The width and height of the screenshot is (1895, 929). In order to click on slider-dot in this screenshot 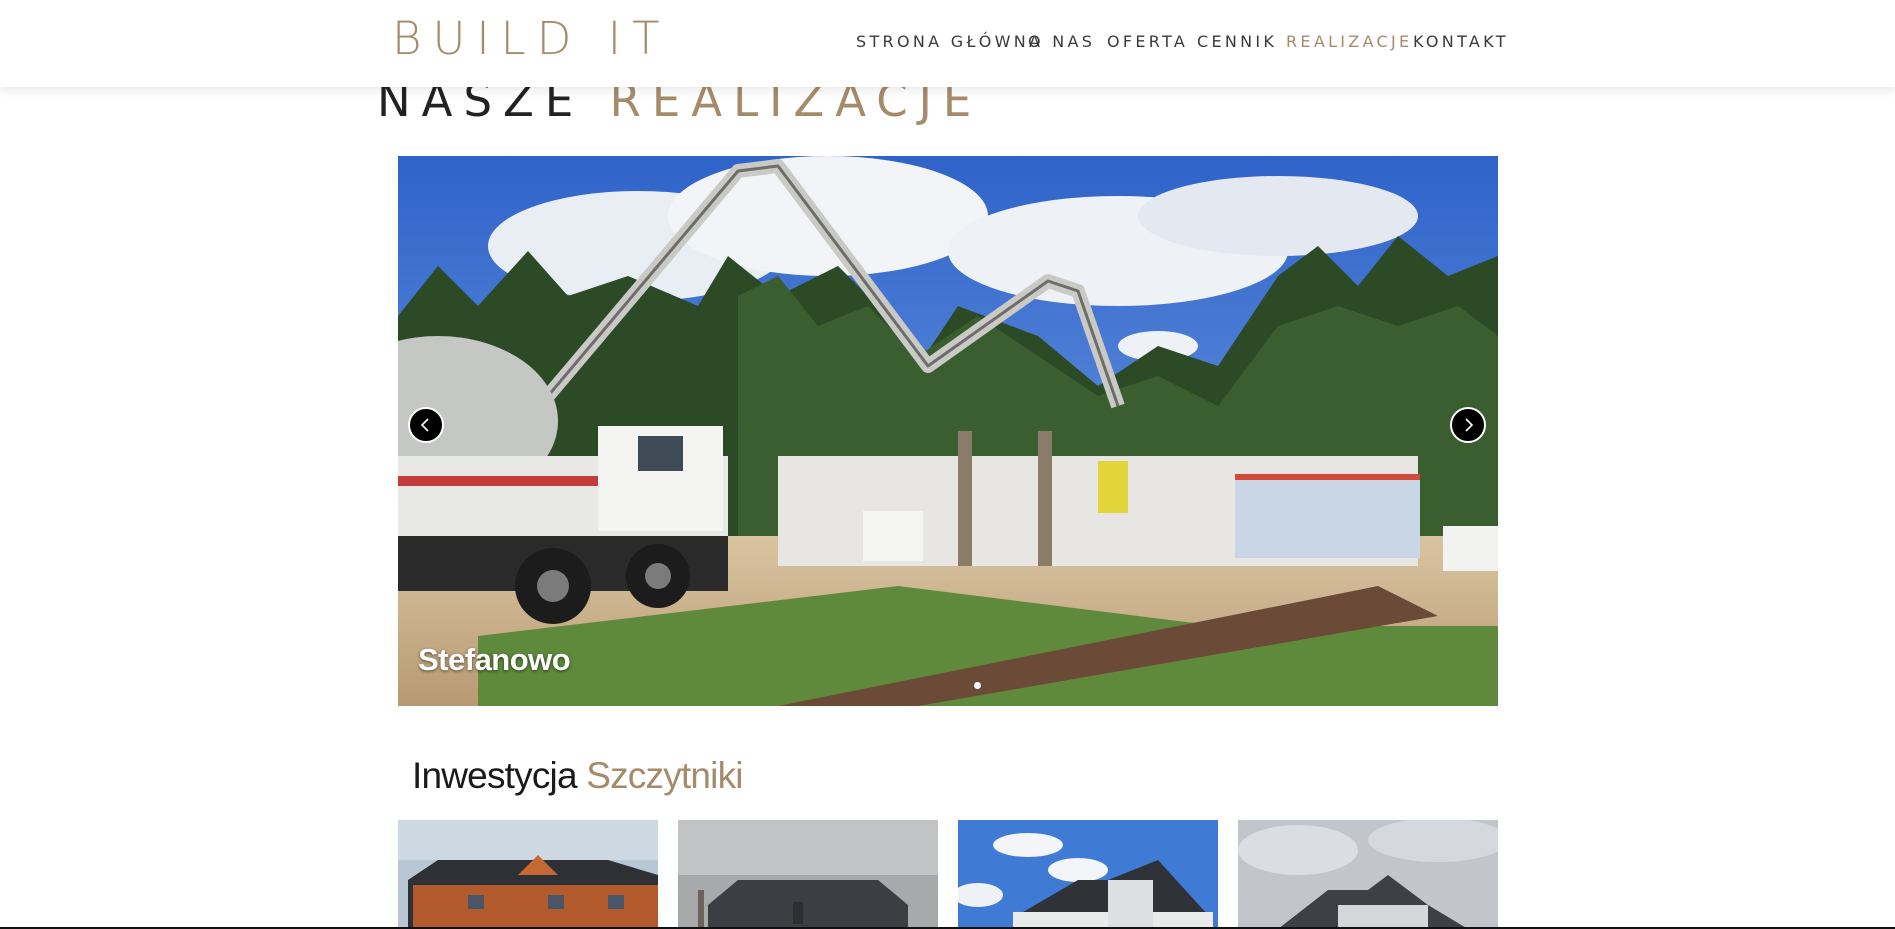, I will do `click(977, 685)`.